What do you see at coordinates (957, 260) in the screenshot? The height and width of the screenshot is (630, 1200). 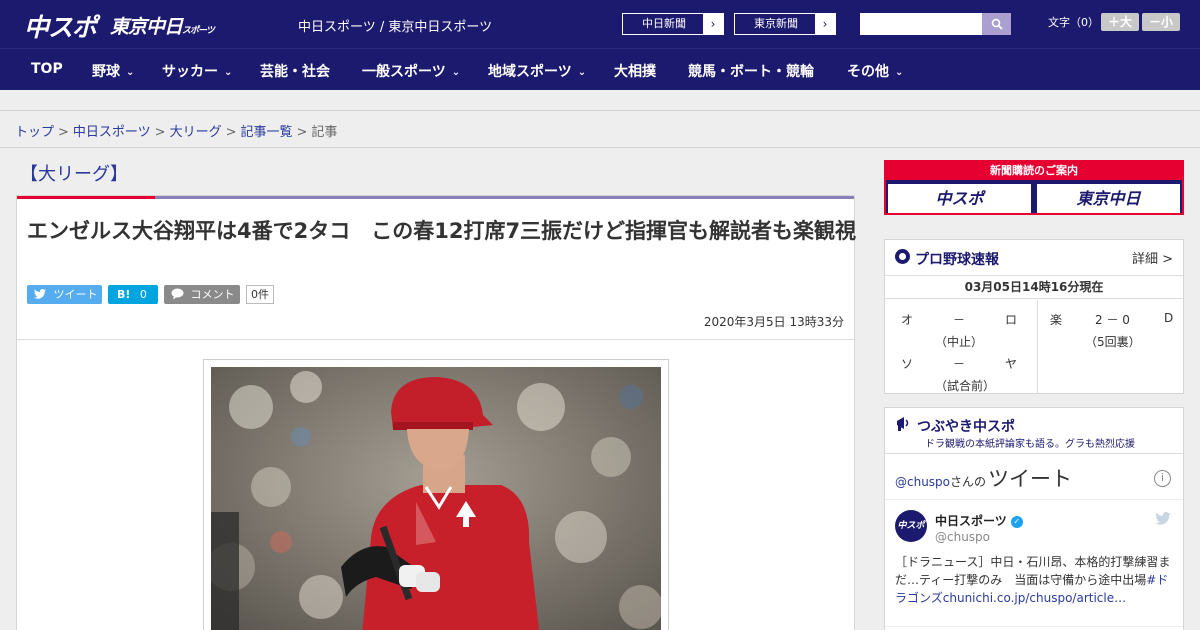 I see `scoreboard-title: プロ野球速報` at bounding box center [957, 260].